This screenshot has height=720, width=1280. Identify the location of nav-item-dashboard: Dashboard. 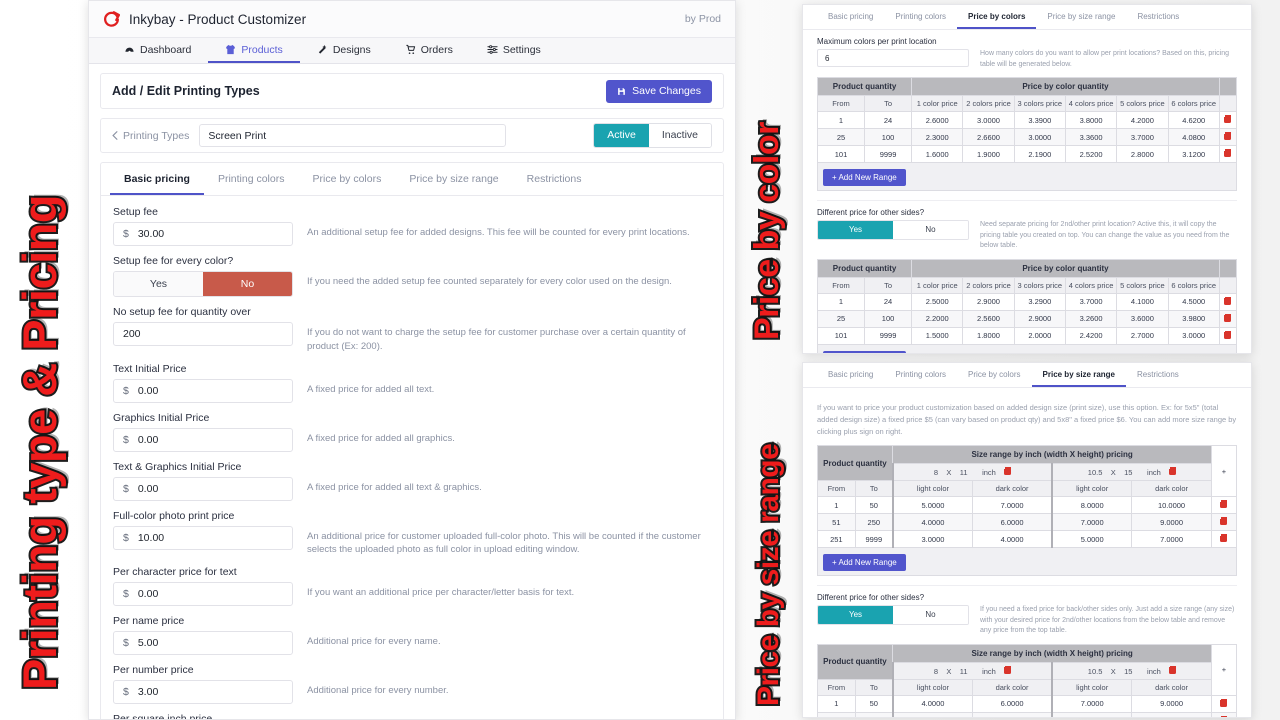
(157, 50).